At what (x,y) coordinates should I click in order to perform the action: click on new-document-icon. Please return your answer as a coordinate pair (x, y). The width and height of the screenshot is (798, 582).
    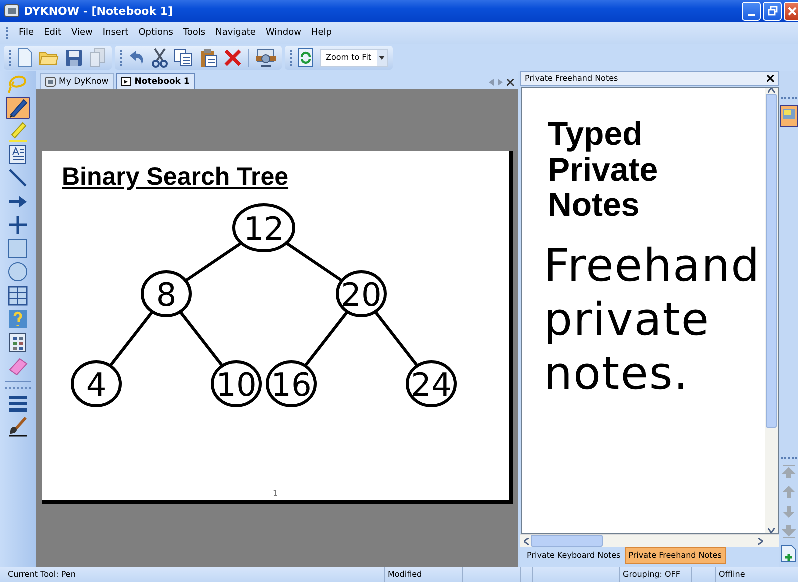
    Looking at the image, I should click on (25, 58).